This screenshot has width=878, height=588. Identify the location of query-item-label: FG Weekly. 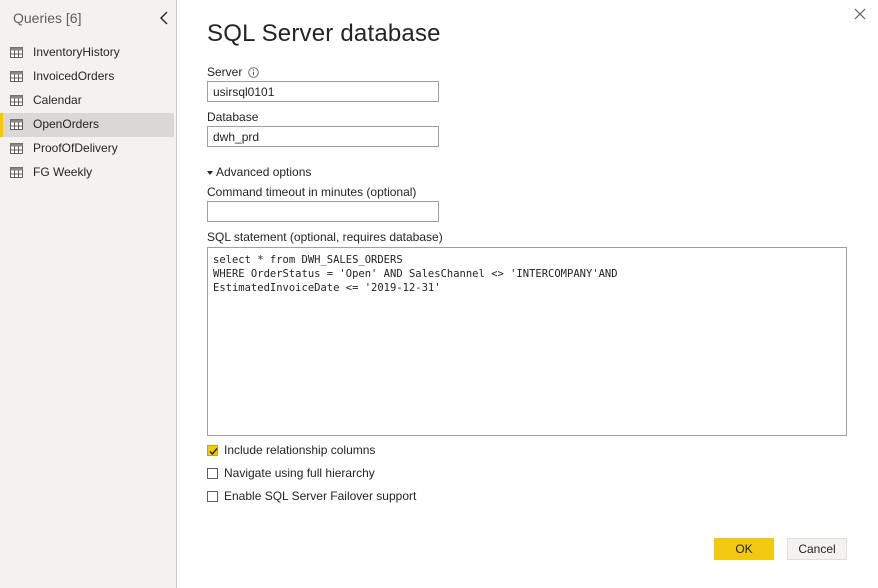
(63, 172).